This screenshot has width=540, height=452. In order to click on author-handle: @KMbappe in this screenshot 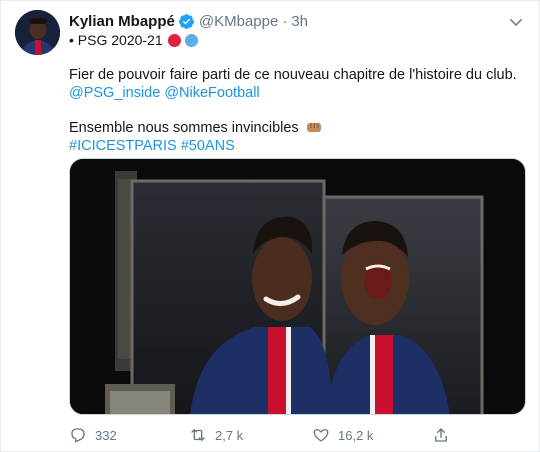, I will do `click(238, 21)`.